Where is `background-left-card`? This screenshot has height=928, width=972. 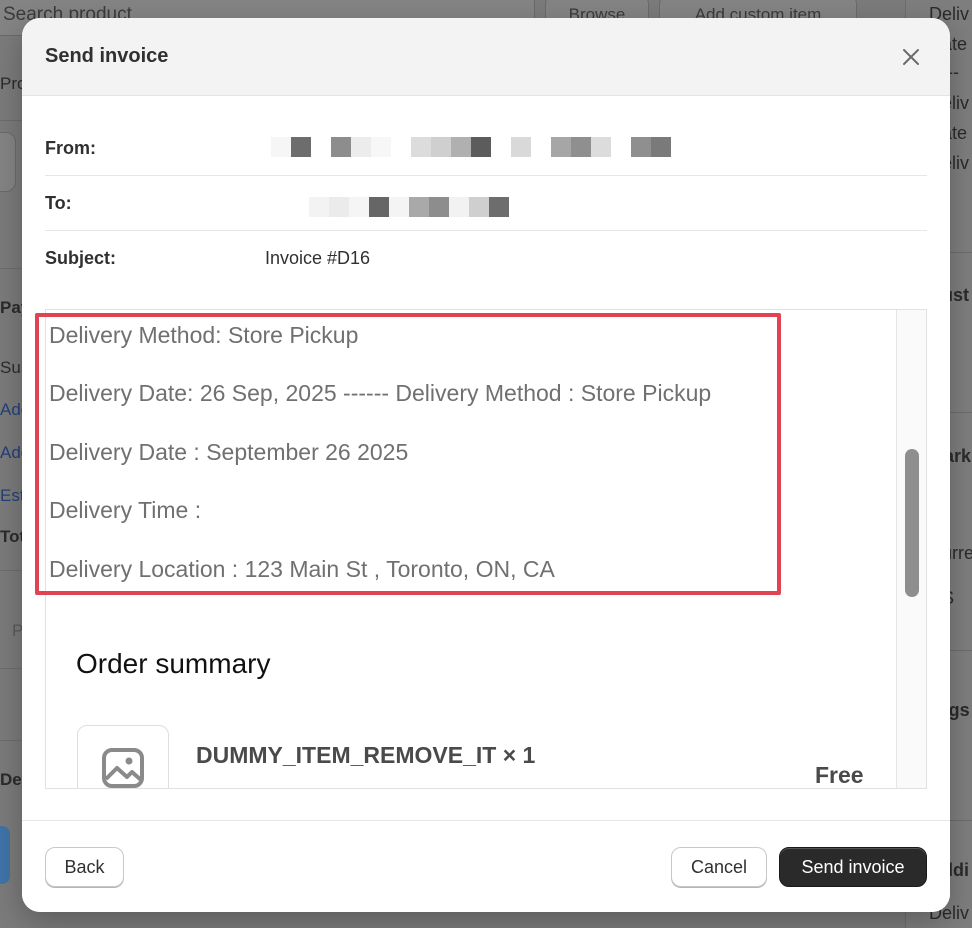 background-left-card is located at coordinates (8, 162).